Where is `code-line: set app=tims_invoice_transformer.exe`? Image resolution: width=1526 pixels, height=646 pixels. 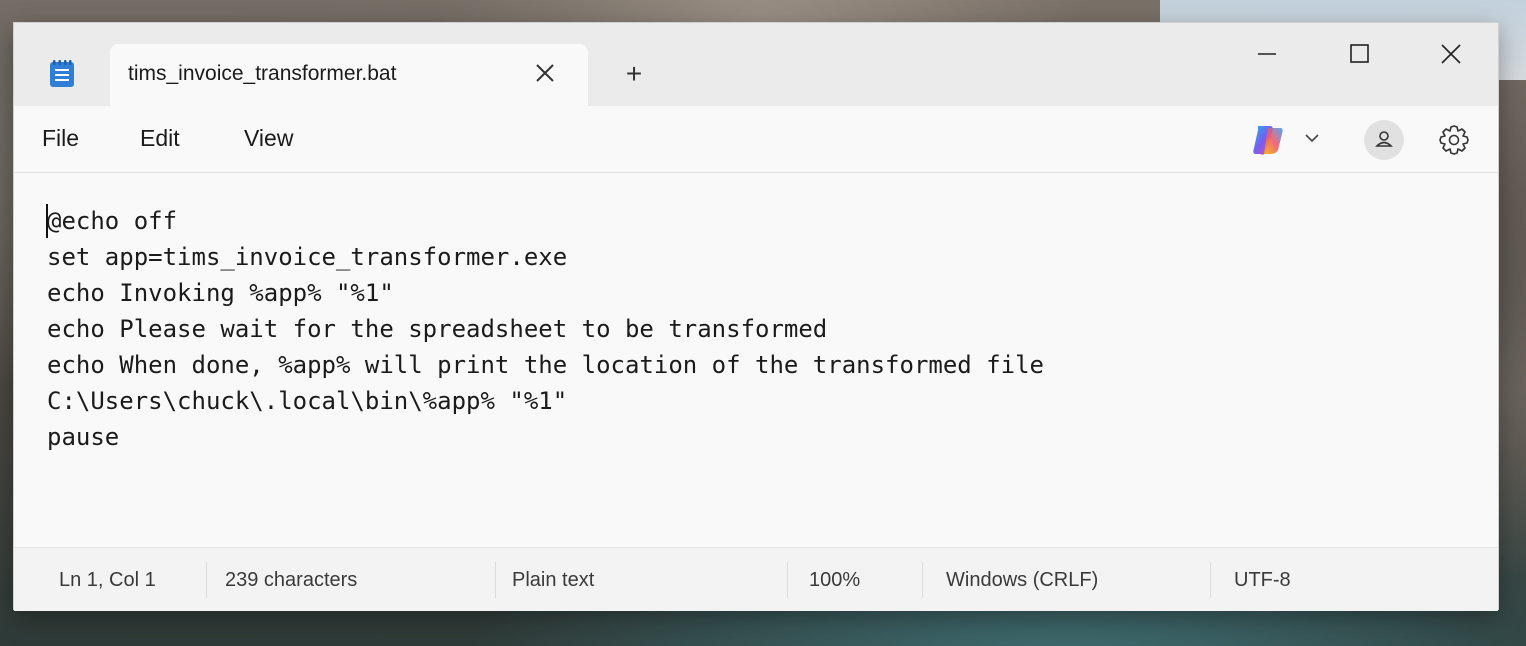
code-line: set app=tims_invoice_transformer.exe is located at coordinates (307, 257).